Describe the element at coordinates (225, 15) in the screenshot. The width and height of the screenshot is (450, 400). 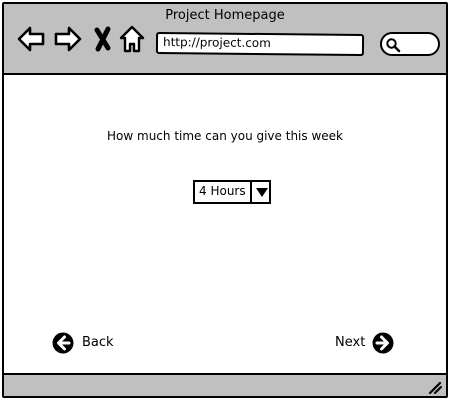
I see `window-title: Project Homepage` at that location.